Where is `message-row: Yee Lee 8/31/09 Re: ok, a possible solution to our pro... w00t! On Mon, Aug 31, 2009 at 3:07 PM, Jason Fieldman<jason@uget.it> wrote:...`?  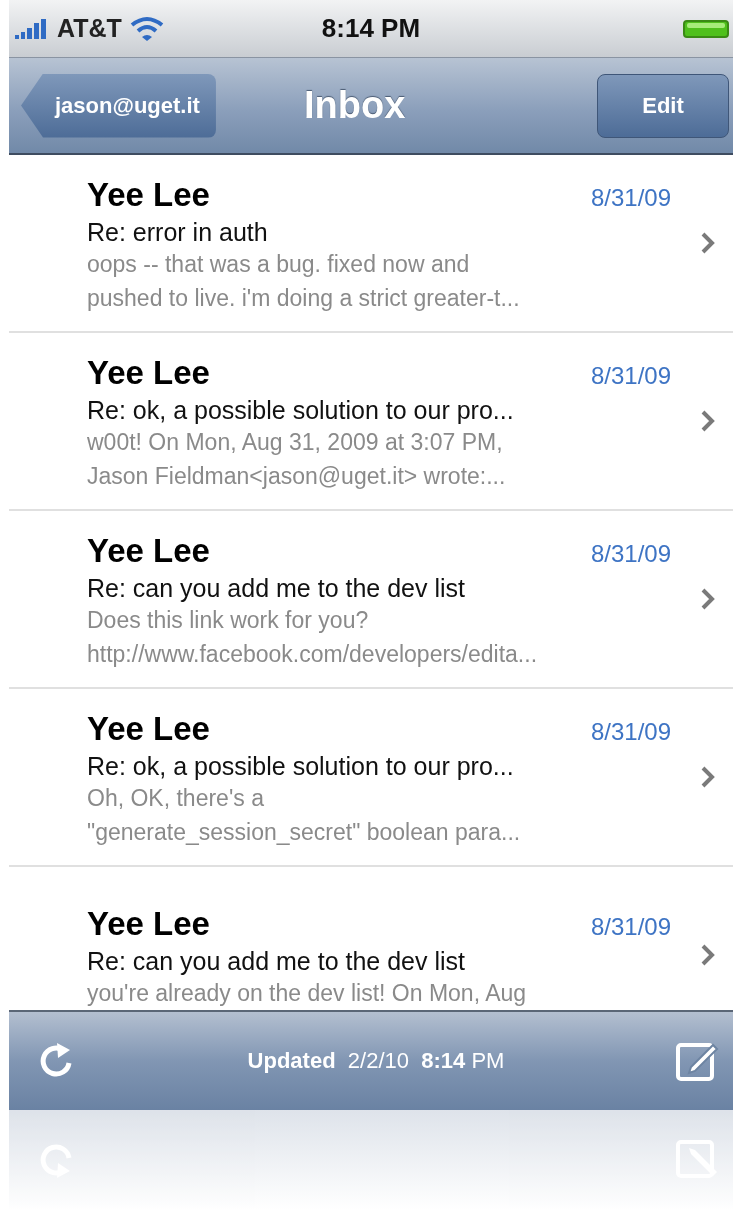
message-row: Yee Lee 8/31/09 Re: ok, a possible solution to our pro... w00t! On Mon, Aug 31, 2009 at 3:07 PM, Jason Fieldman<jason@uget.it> wrote:... is located at coordinates (371, 422).